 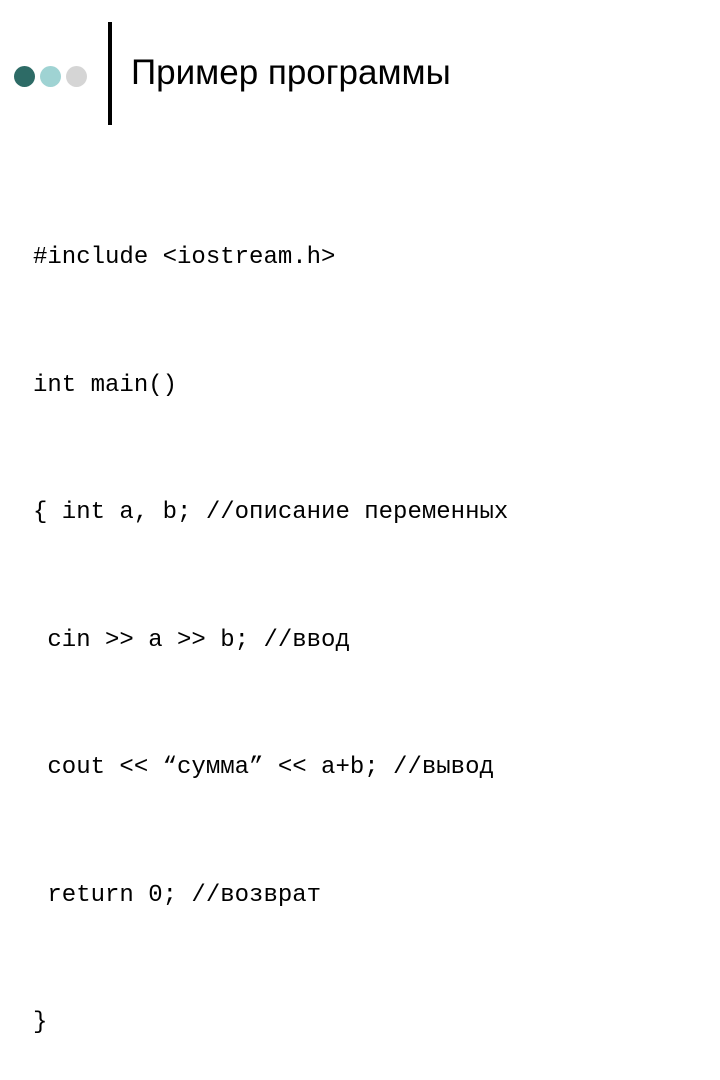 I want to click on bullet-dot-2-icon, so click(x=50, y=76).